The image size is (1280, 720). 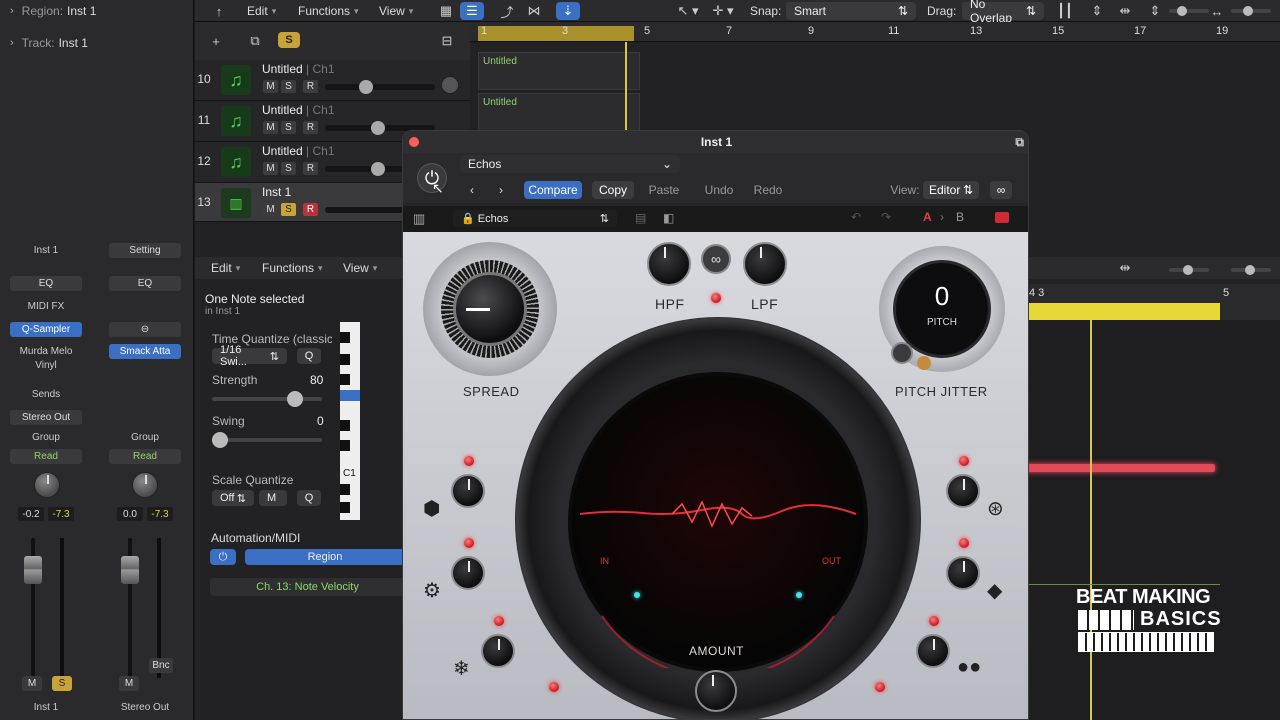 I want to click on global-solo-icon: S, so click(x=289, y=40).